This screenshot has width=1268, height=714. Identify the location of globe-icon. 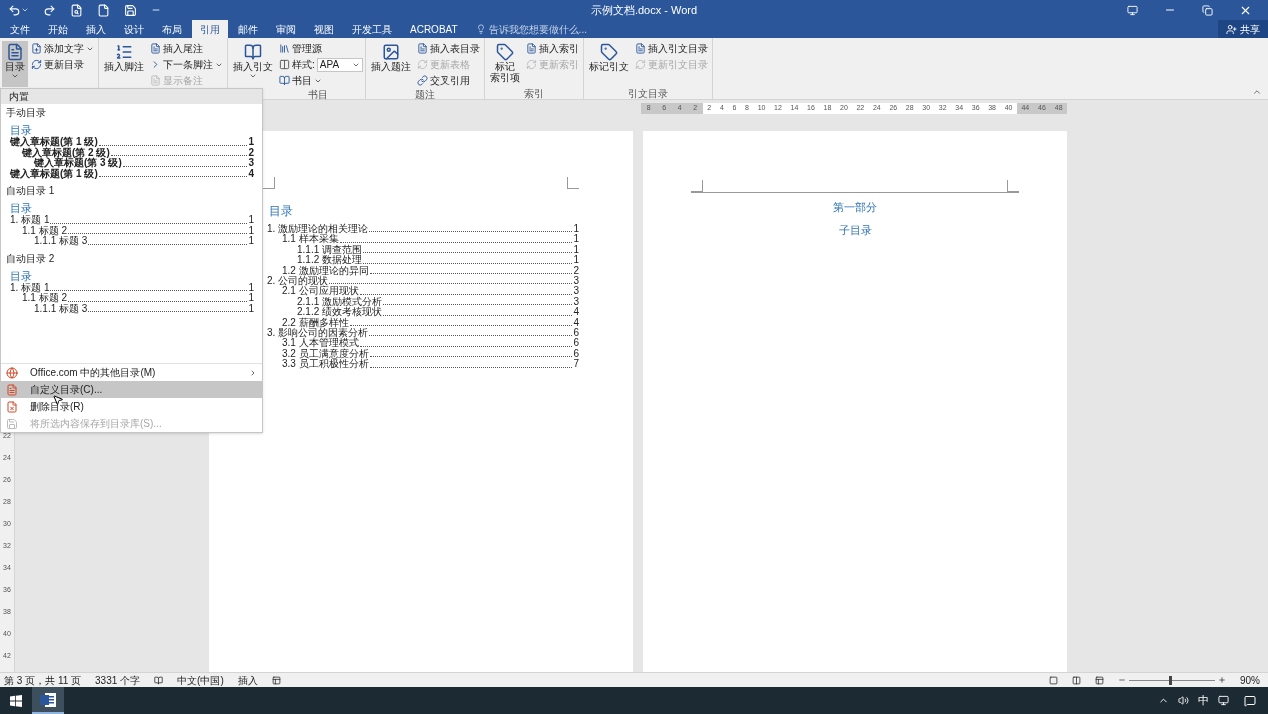
(12, 372).